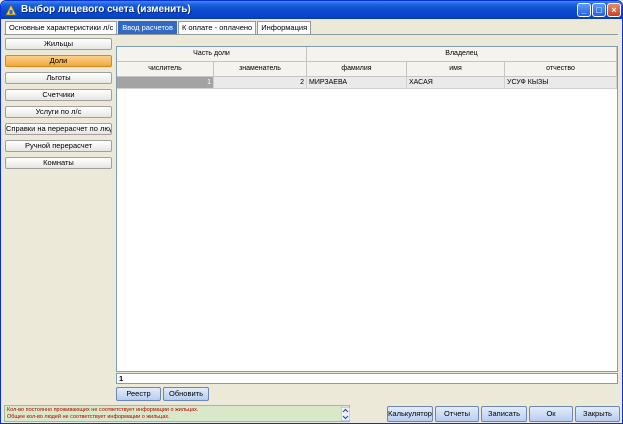 The image size is (623, 424). I want to click on sidebar-item-benefits: Льготы, so click(58, 78).